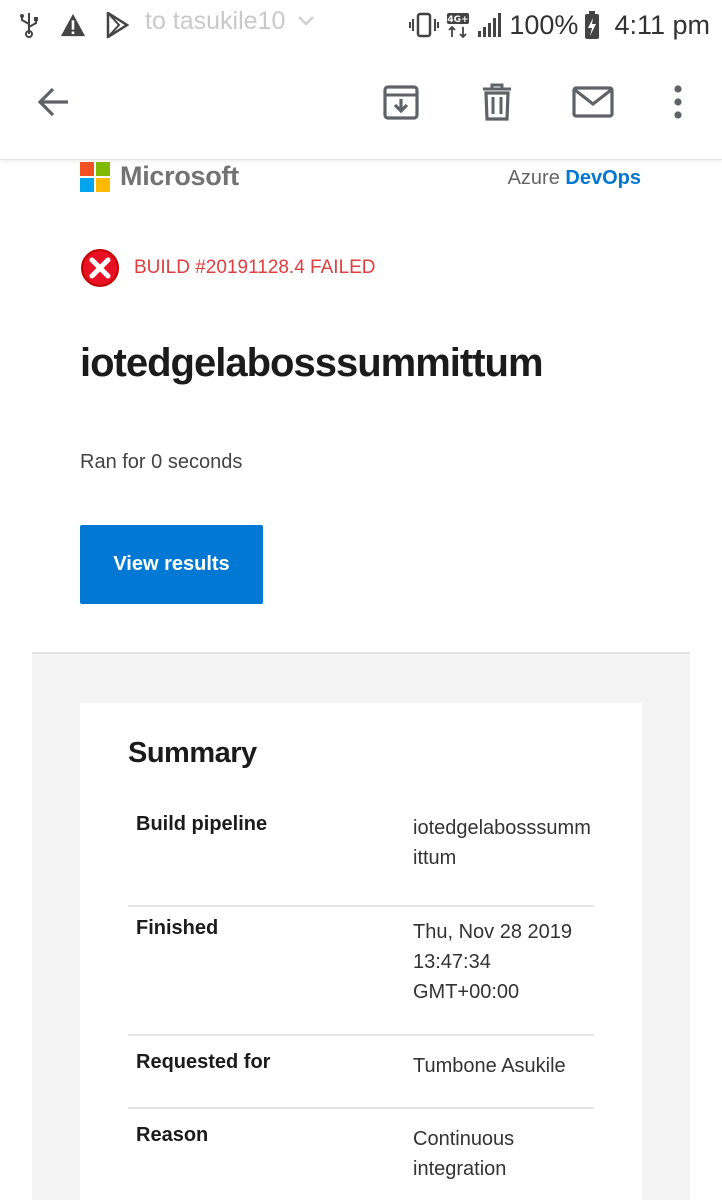 This screenshot has width=722, height=1200. What do you see at coordinates (458, 20) in the screenshot?
I see `svg-text: 4G+` at bounding box center [458, 20].